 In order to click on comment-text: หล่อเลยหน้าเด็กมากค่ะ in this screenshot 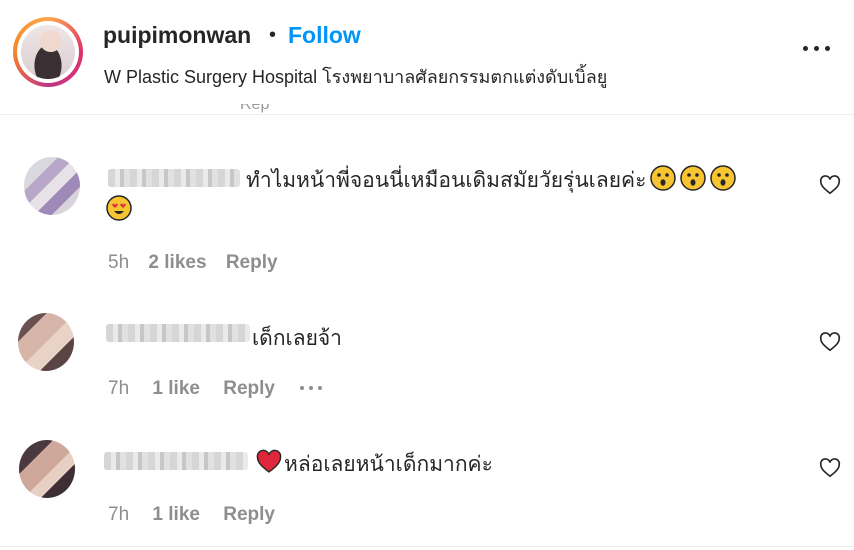, I will do `click(374, 464)`.